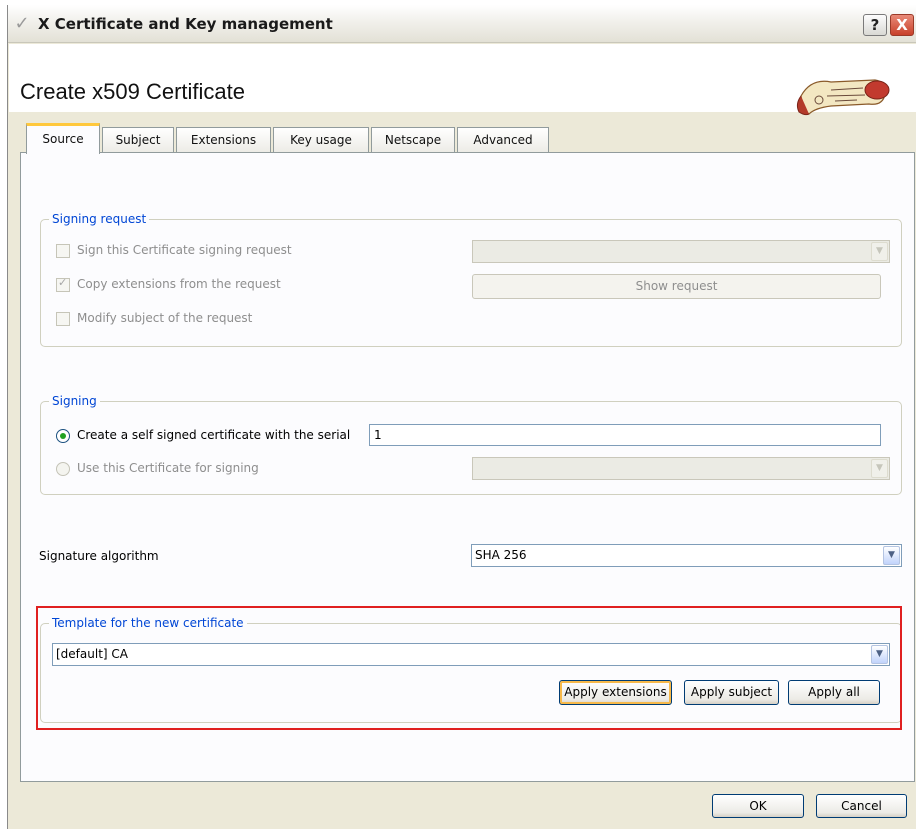 The image size is (916, 829). Describe the element at coordinates (99, 219) in the screenshot. I see `signing-request-legend: Signing request` at that location.